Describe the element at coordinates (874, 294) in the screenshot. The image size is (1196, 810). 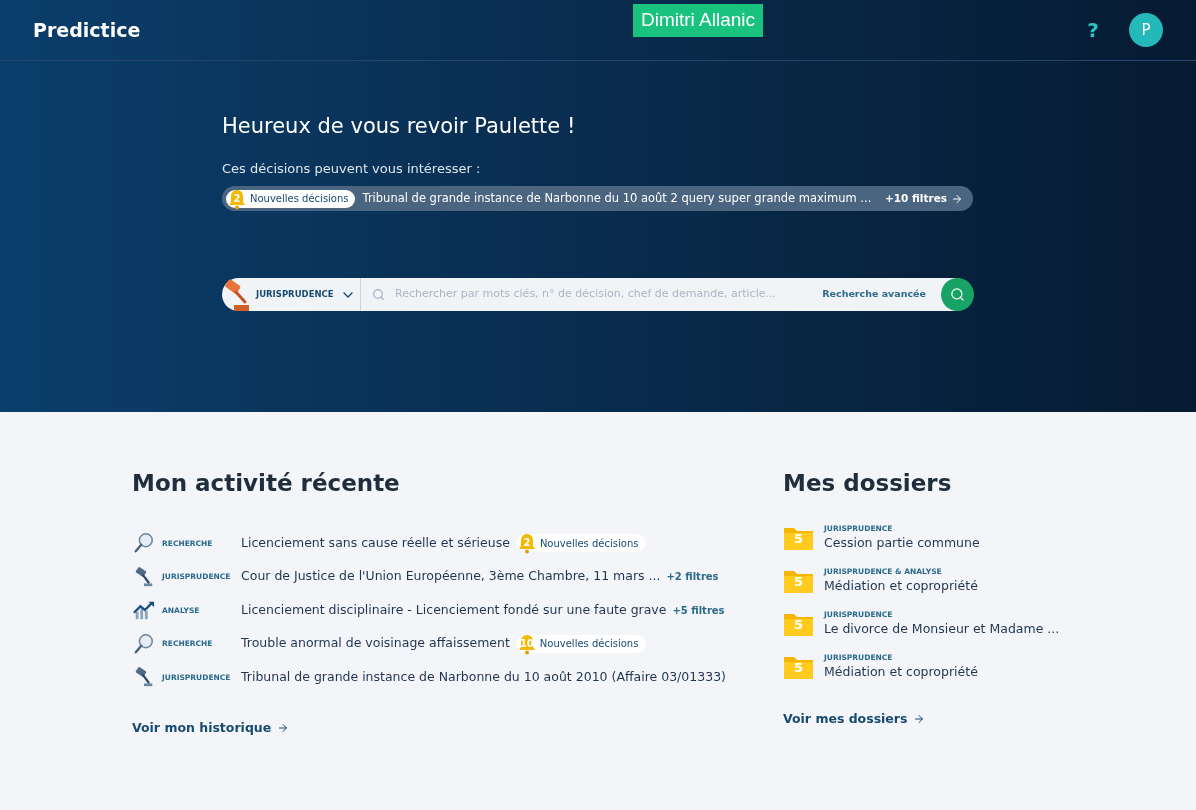
I see `advanced-search-link: Recherche avancée` at that location.